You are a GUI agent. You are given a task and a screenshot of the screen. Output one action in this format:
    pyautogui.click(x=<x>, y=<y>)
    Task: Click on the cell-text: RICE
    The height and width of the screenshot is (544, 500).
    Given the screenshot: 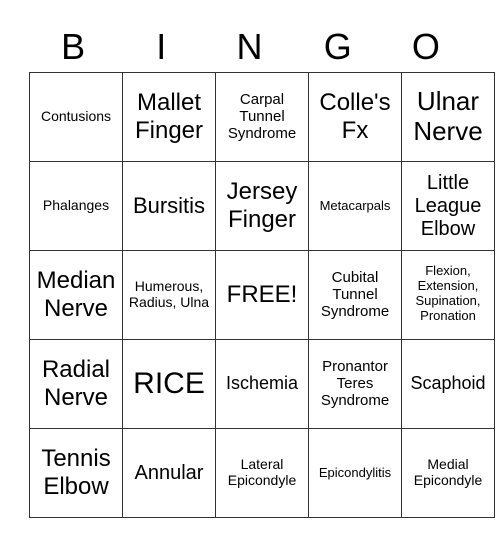 What is the action you would take?
    pyautogui.click(x=169, y=383)
    